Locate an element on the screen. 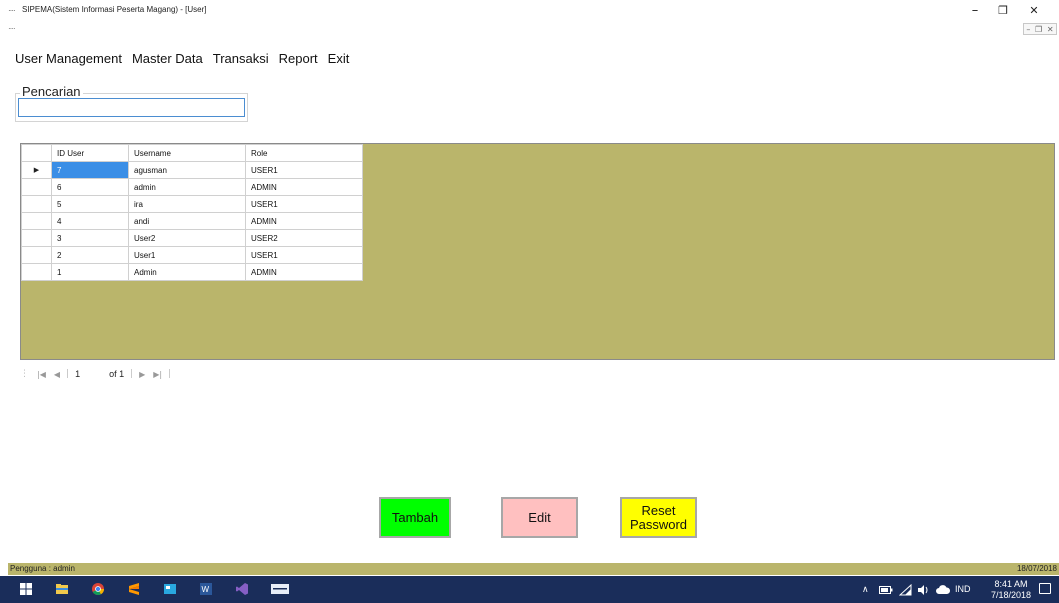 The height and width of the screenshot is (603, 1059). cell-username: ira is located at coordinates (187, 204).